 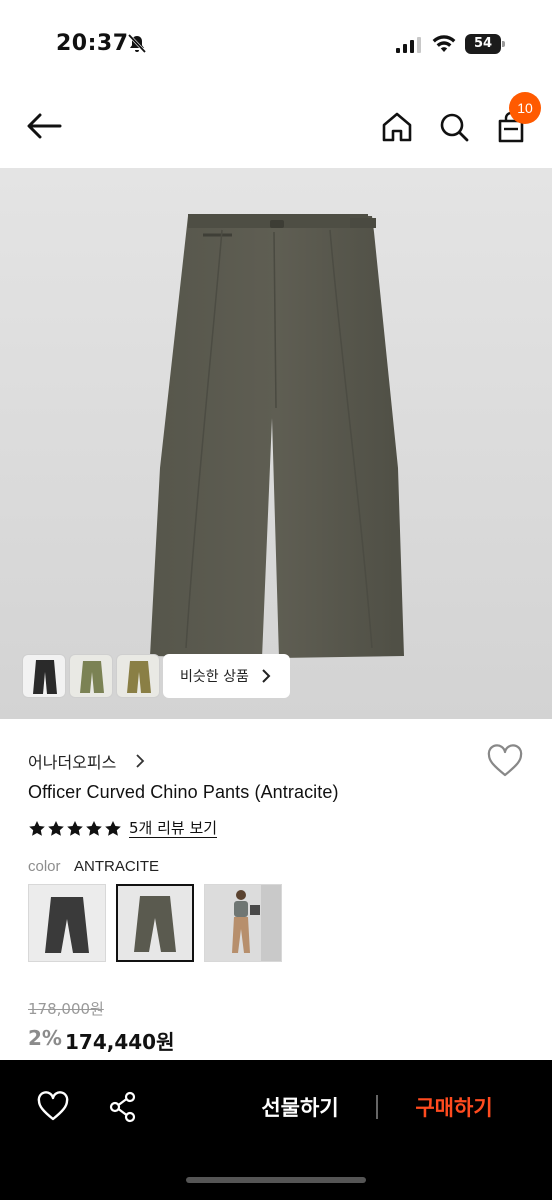 What do you see at coordinates (503, 44) in the screenshot?
I see `battery-cap` at bounding box center [503, 44].